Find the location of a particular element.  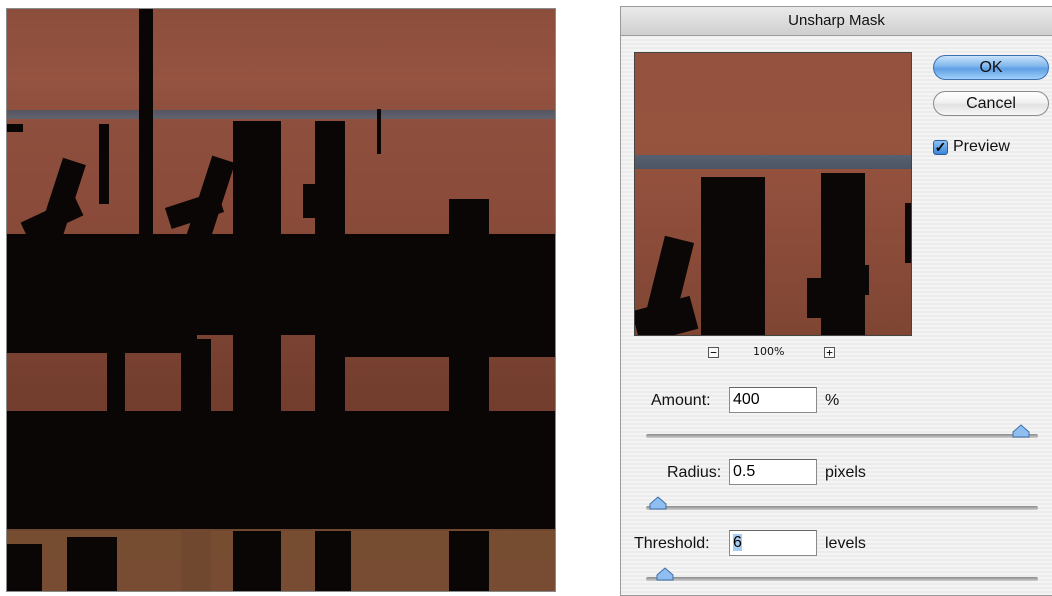

zoom-level-label: 100% is located at coordinates (769, 351).